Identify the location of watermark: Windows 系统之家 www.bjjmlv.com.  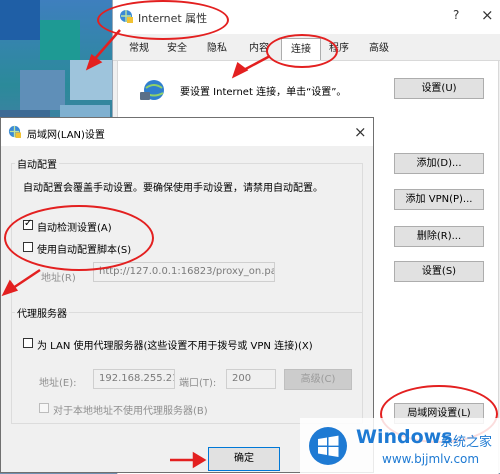
(400, 445).